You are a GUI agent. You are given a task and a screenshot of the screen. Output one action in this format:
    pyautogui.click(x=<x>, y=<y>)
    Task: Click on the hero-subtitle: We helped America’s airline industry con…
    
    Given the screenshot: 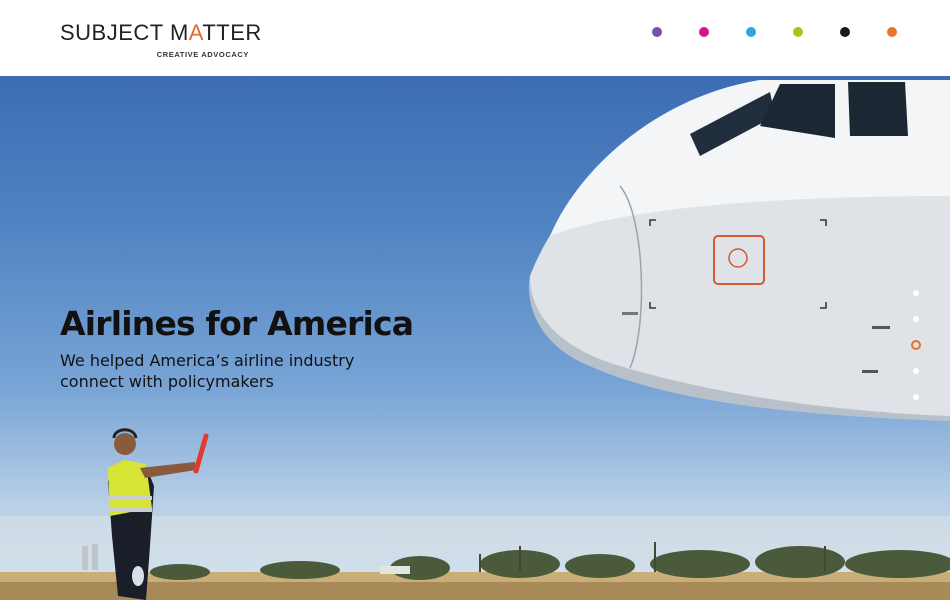 What is the action you would take?
    pyautogui.click(x=207, y=371)
    